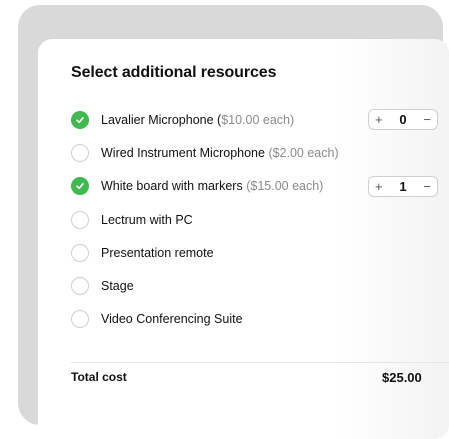  Describe the element at coordinates (260, 362) in the screenshot. I see `divider` at that location.